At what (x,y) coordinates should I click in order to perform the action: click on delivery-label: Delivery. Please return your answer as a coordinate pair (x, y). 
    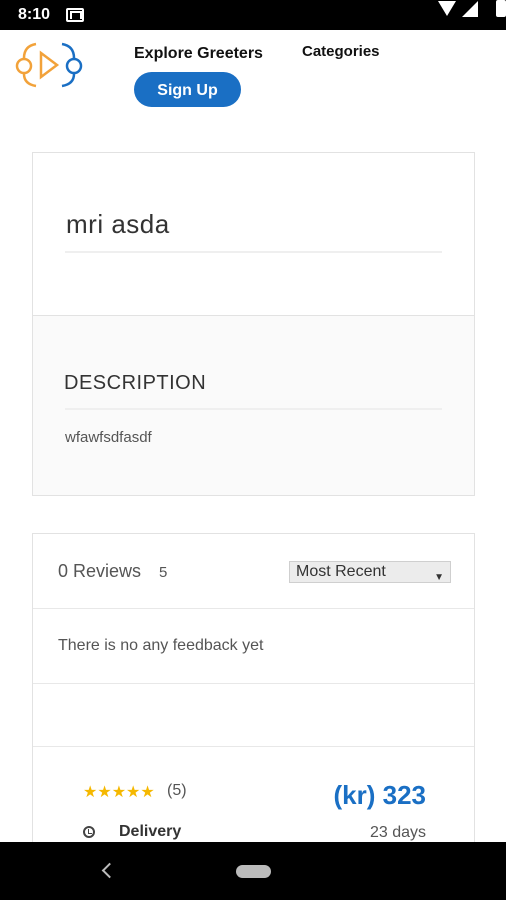
    Looking at the image, I should click on (150, 831).